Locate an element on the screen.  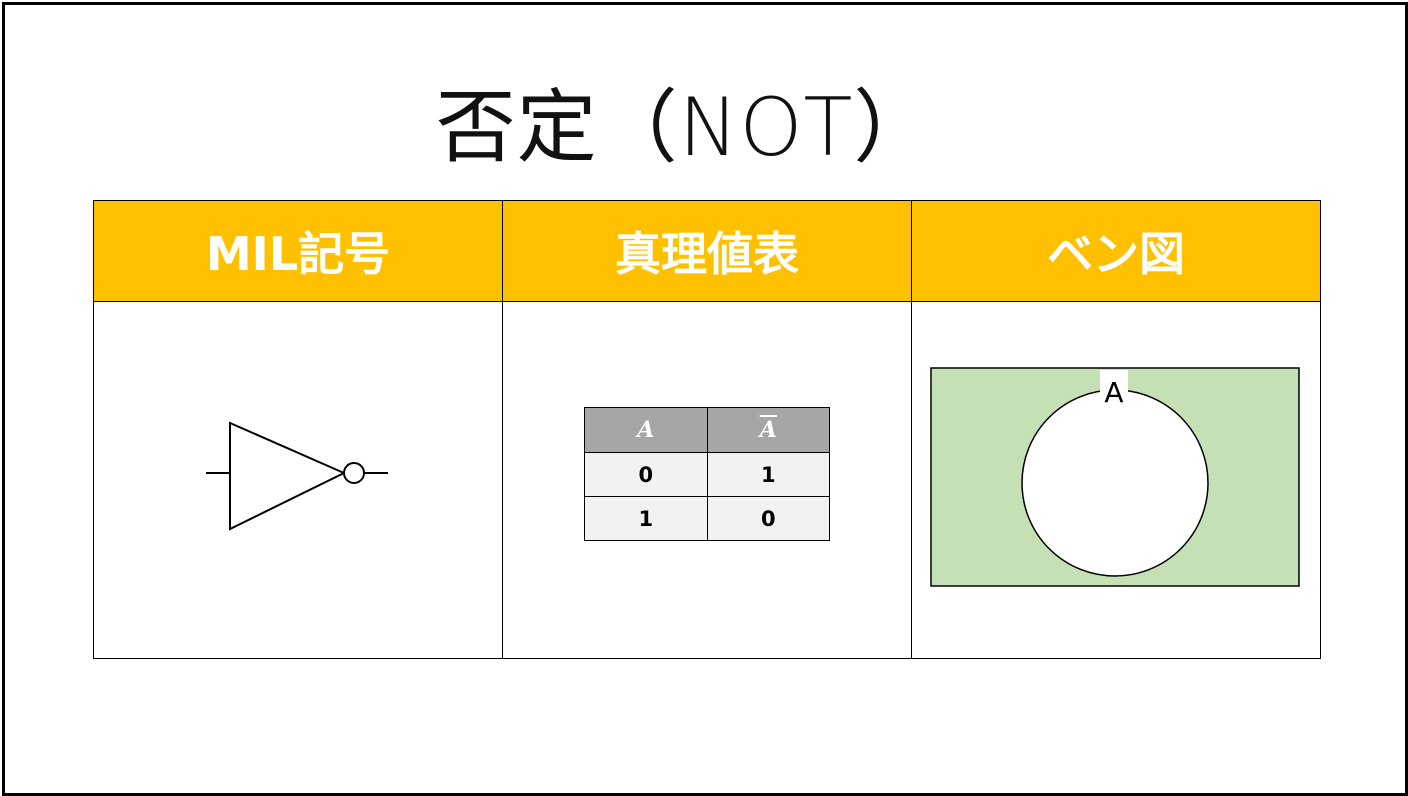
truth-table-row: 0 1 is located at coordinates (707, 474).